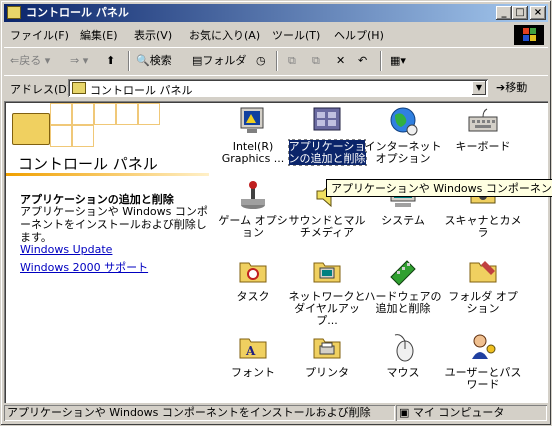 This screenshot has width=552, height=426. What do you see at coordinates (110, 61) in the screenshot?
I see `up-folder-icon: ⬆` at bounding box center [110, 61].